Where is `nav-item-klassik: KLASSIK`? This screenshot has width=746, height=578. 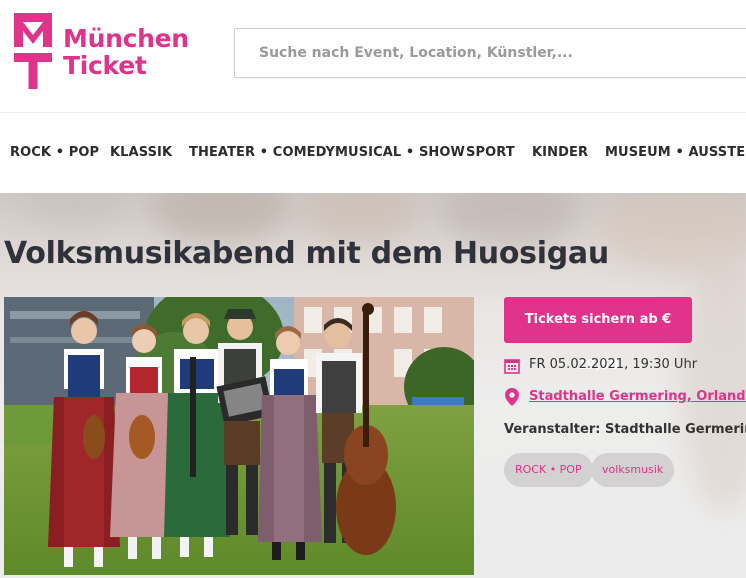
nav-item-klassik: KLASSIK is located at coordinates (141, 152).